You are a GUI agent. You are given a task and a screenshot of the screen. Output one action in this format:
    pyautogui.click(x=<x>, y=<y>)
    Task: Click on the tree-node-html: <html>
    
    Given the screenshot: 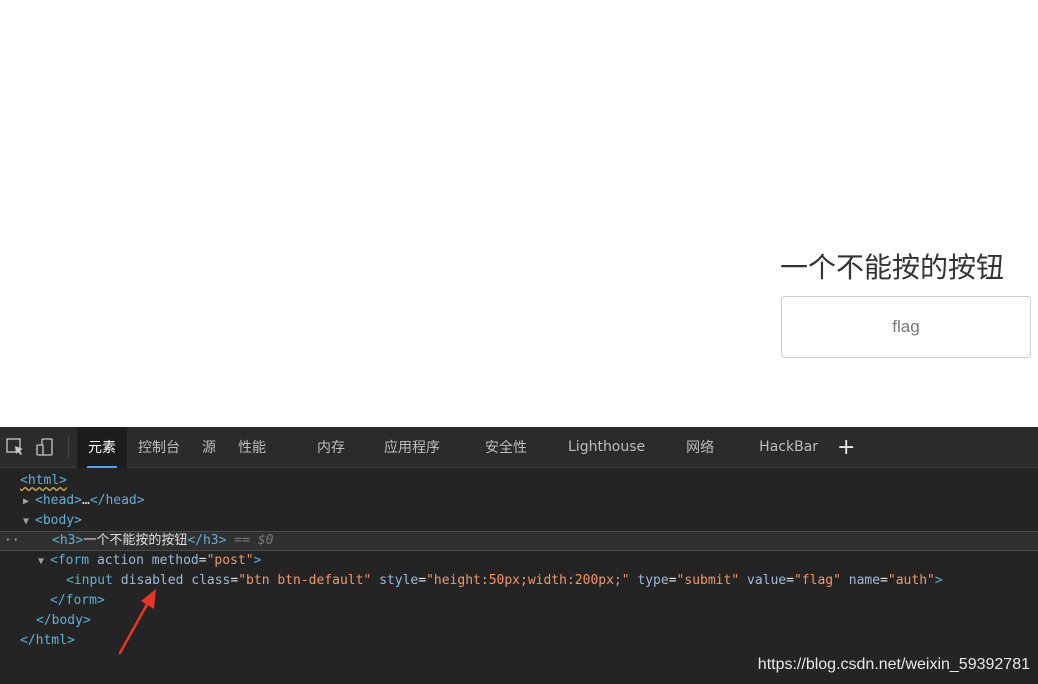 What is the action you would take?
    pyautogui.click(x=519, y=481)
    